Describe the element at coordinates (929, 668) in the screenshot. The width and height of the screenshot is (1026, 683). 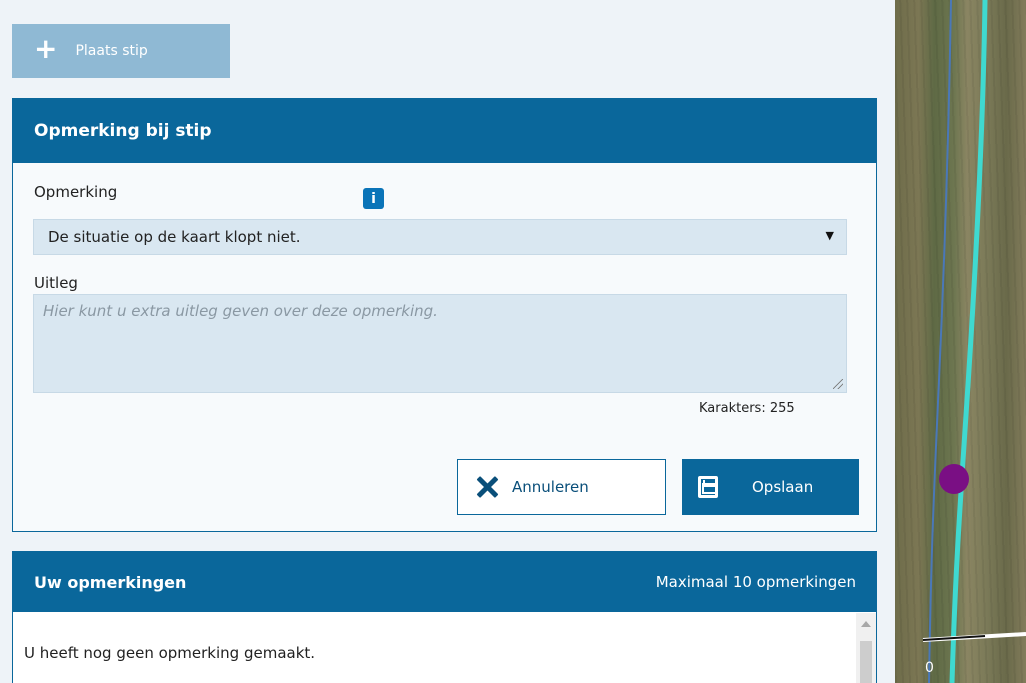
I see `map-scale-label: 0` at that location.